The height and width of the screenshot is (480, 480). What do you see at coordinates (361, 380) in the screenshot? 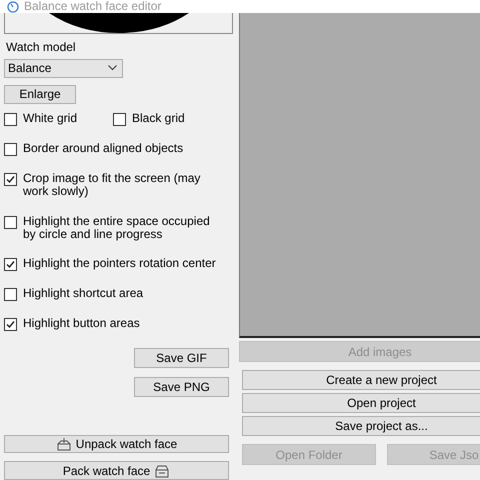
I see `project-button: Create a new project` at bounding box center [361, 380].